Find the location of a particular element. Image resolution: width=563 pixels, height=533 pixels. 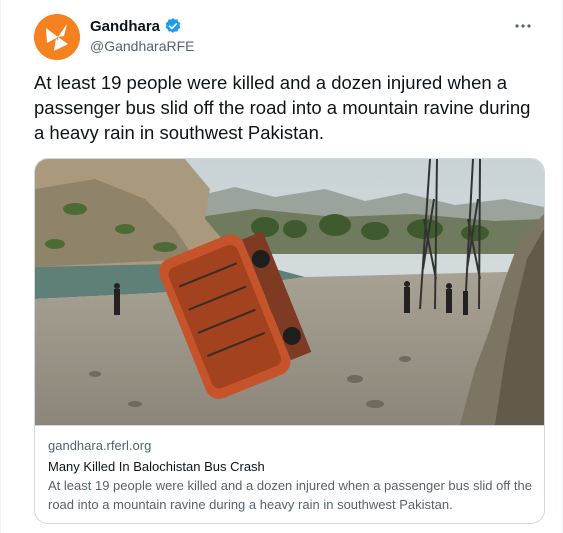

author-name: Gandhara is located at coordinates (125, 26).